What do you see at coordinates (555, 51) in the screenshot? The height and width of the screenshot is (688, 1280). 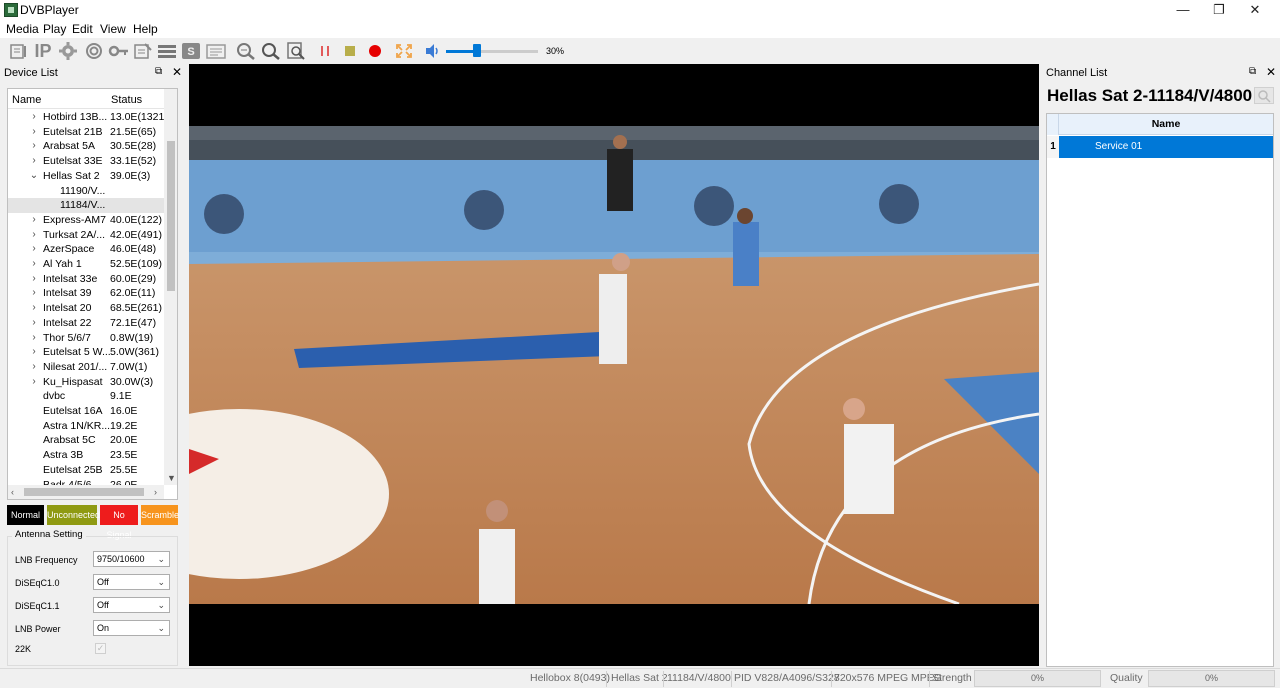 I see `volume-label: 30%` at bounding box center [555, 51].